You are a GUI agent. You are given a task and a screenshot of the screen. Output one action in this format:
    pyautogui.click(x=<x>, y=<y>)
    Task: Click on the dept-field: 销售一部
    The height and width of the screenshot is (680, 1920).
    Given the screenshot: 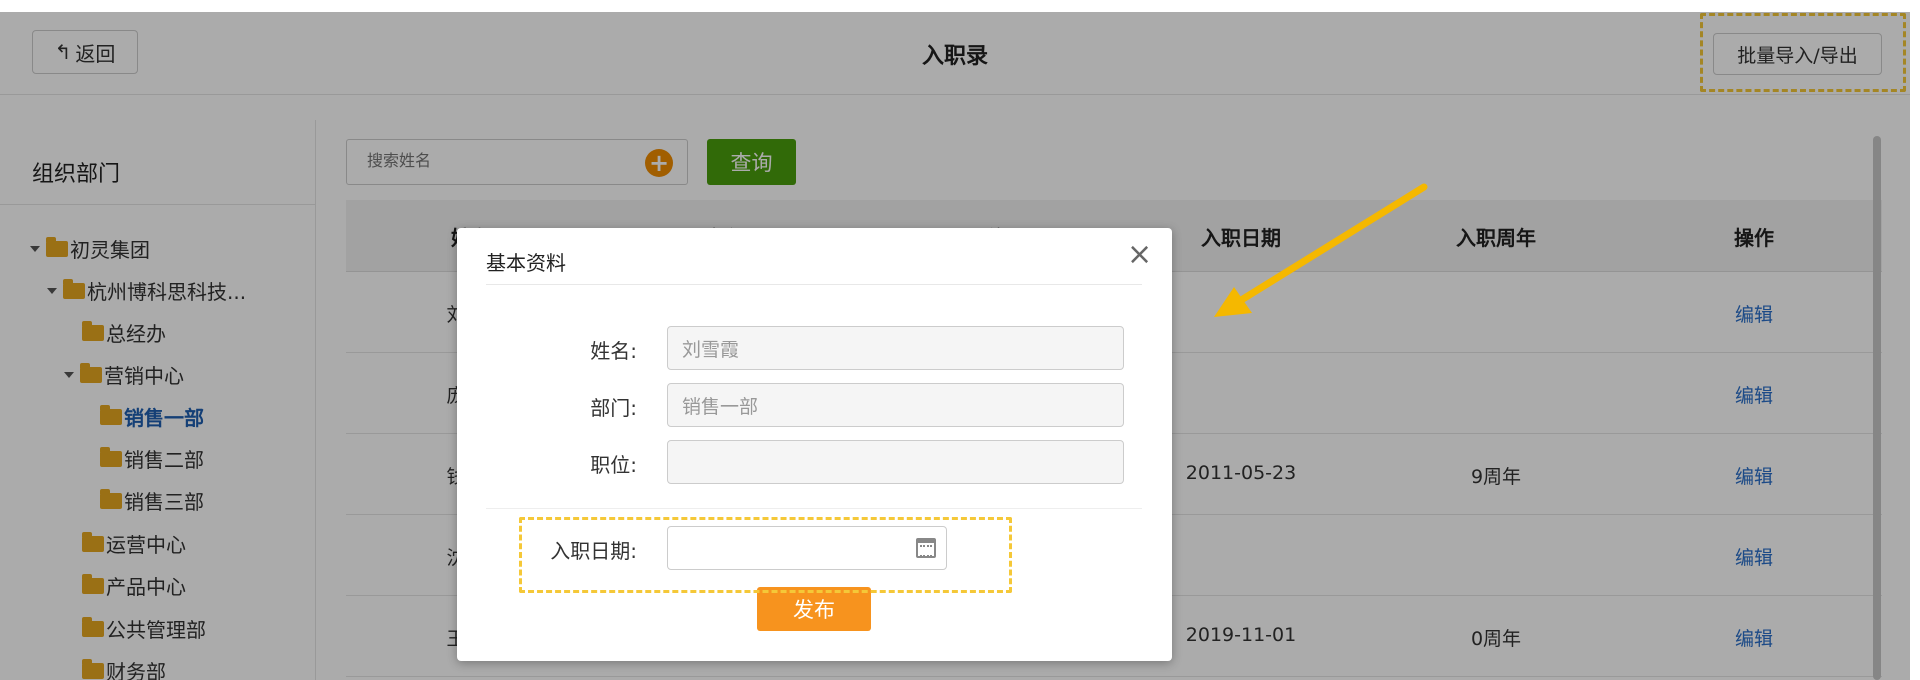 What is the action you would take?
    pyautogui.click(x=895, y=405)
    